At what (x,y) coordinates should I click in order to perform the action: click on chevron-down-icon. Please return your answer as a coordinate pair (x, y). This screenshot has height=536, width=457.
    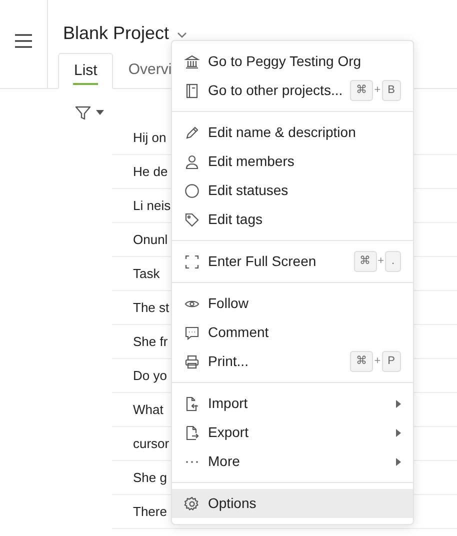
    Looking at the image, I should click on (182, 35).